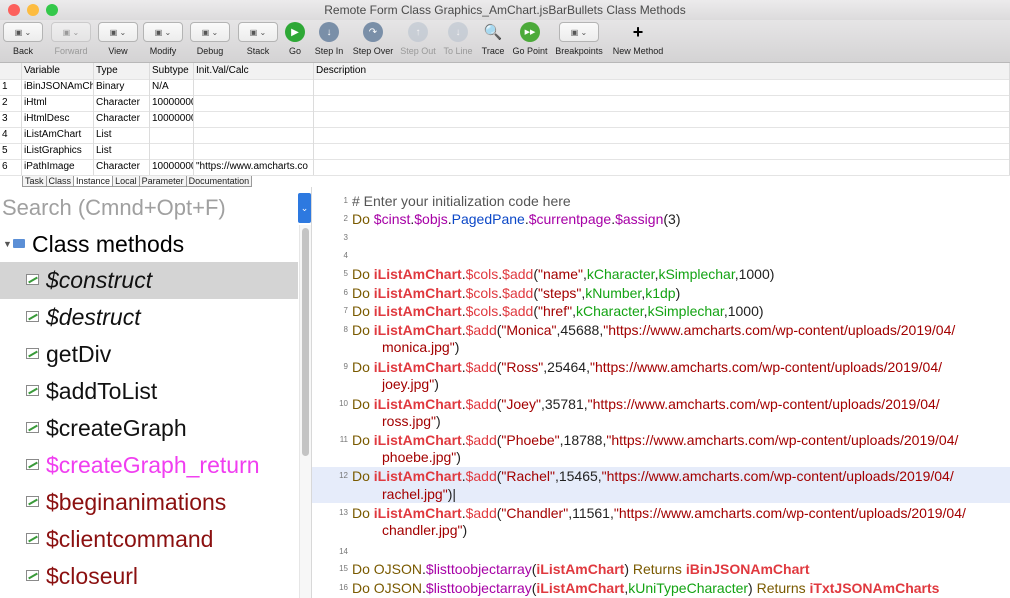 Image resolution: width=1010 pixels, height=598 pixels. What do you see at coordinates (126, 181) in the screenshot?
I see `tab-local: Local` at bounding box center [126, 181].